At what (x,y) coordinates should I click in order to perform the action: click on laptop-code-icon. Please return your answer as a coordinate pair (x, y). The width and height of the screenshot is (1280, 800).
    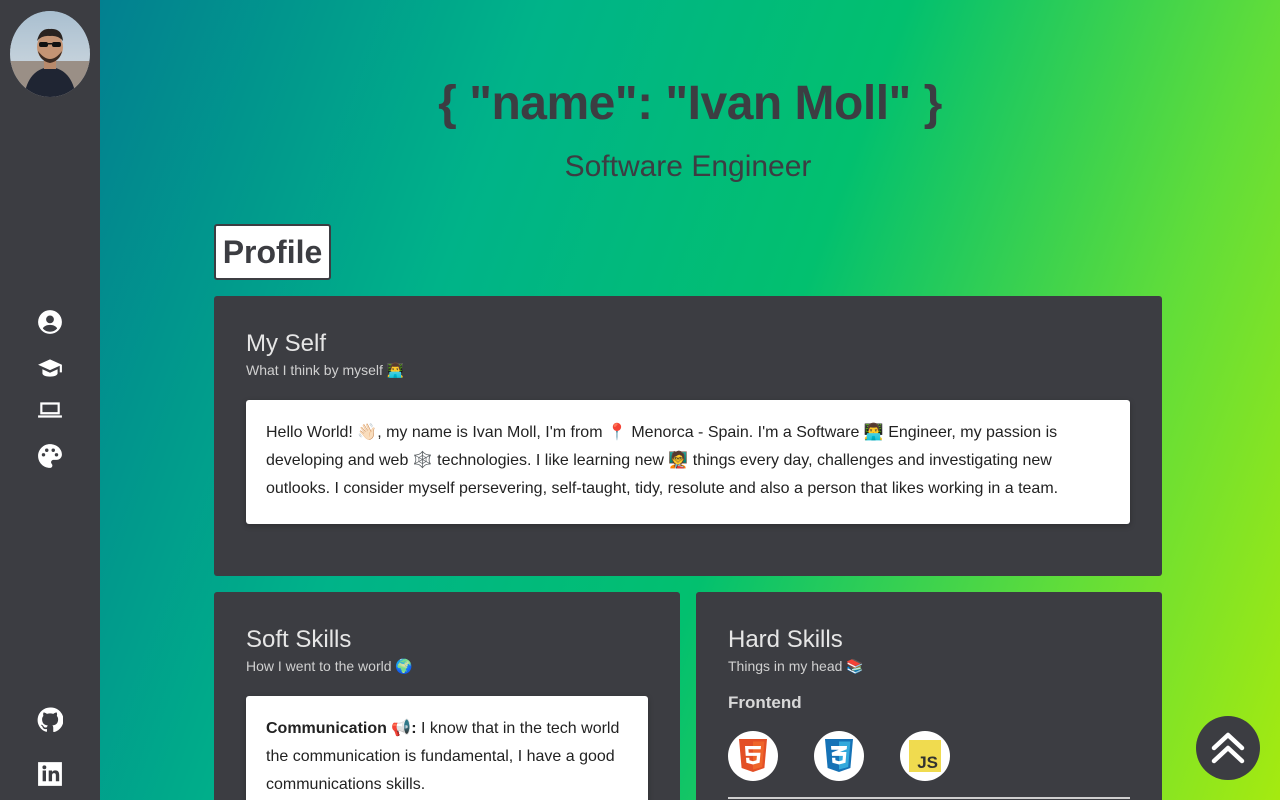
    Looking at the image, I should click on (50, 410).